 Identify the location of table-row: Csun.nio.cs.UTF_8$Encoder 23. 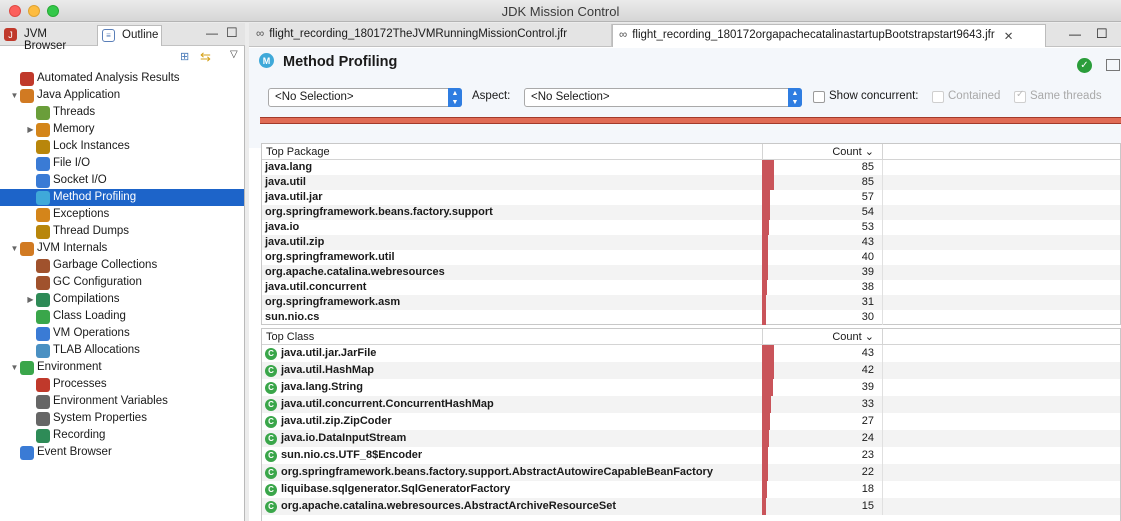
(691, 455).